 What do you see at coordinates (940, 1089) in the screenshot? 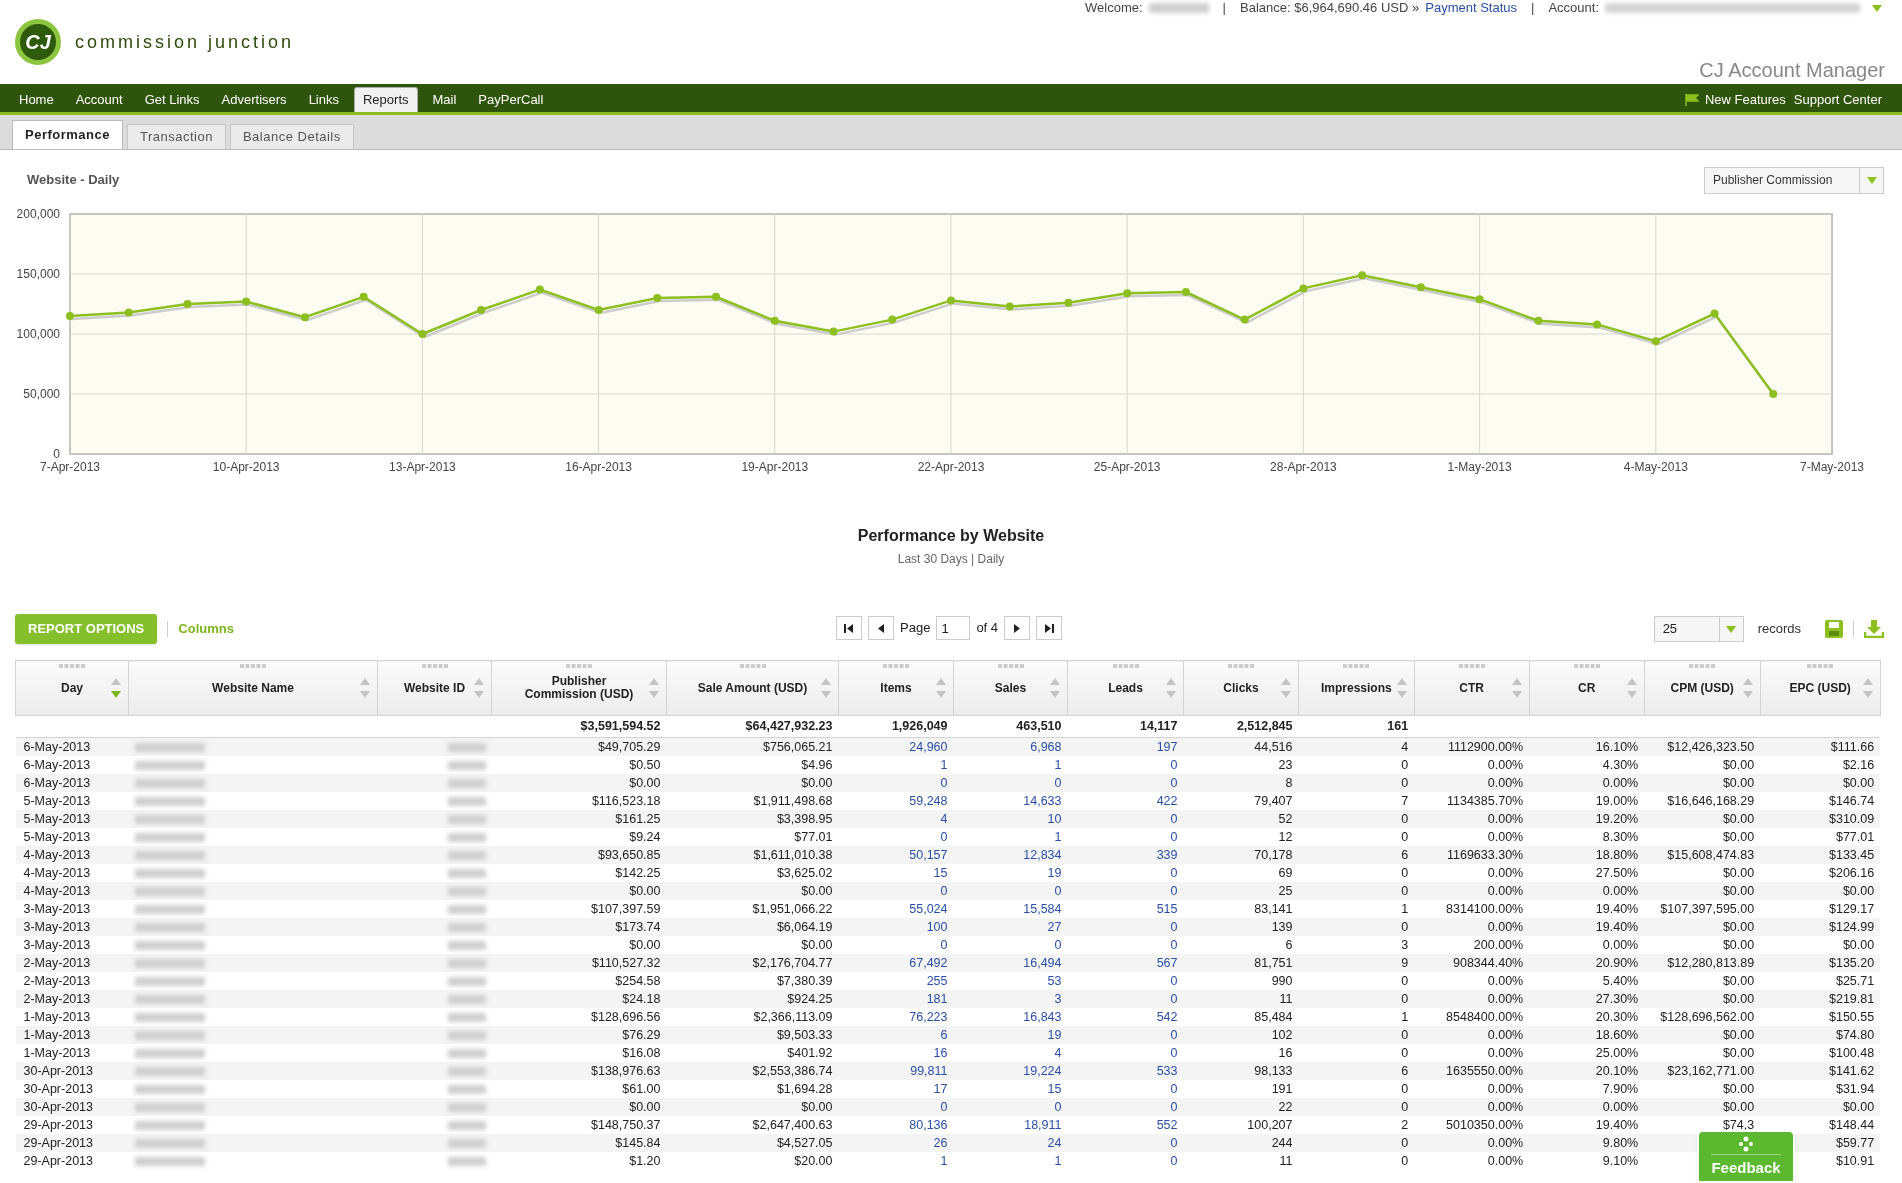
I see `cell-link: 17` at bounding box center [940, 1089].